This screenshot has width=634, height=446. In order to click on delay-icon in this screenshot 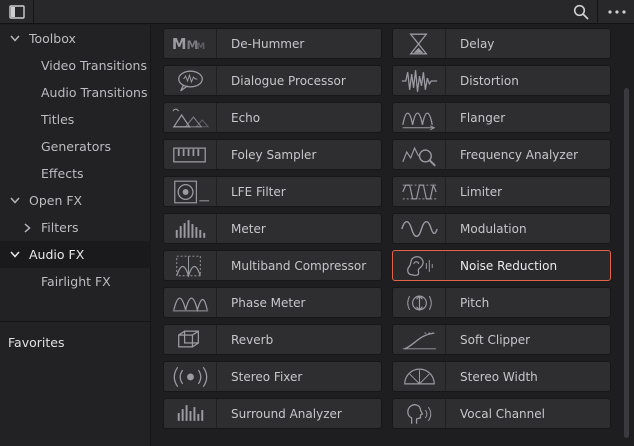, I will do `click(419, 43)`.